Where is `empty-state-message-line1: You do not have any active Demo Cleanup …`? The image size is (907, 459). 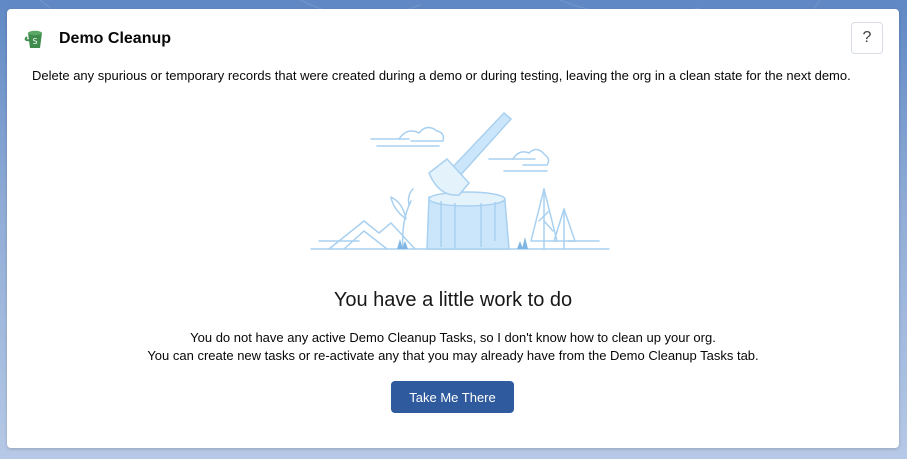
empty-state-message-line1: You do not have any active Demo Cleanup … is located at coordinates (453, 337).